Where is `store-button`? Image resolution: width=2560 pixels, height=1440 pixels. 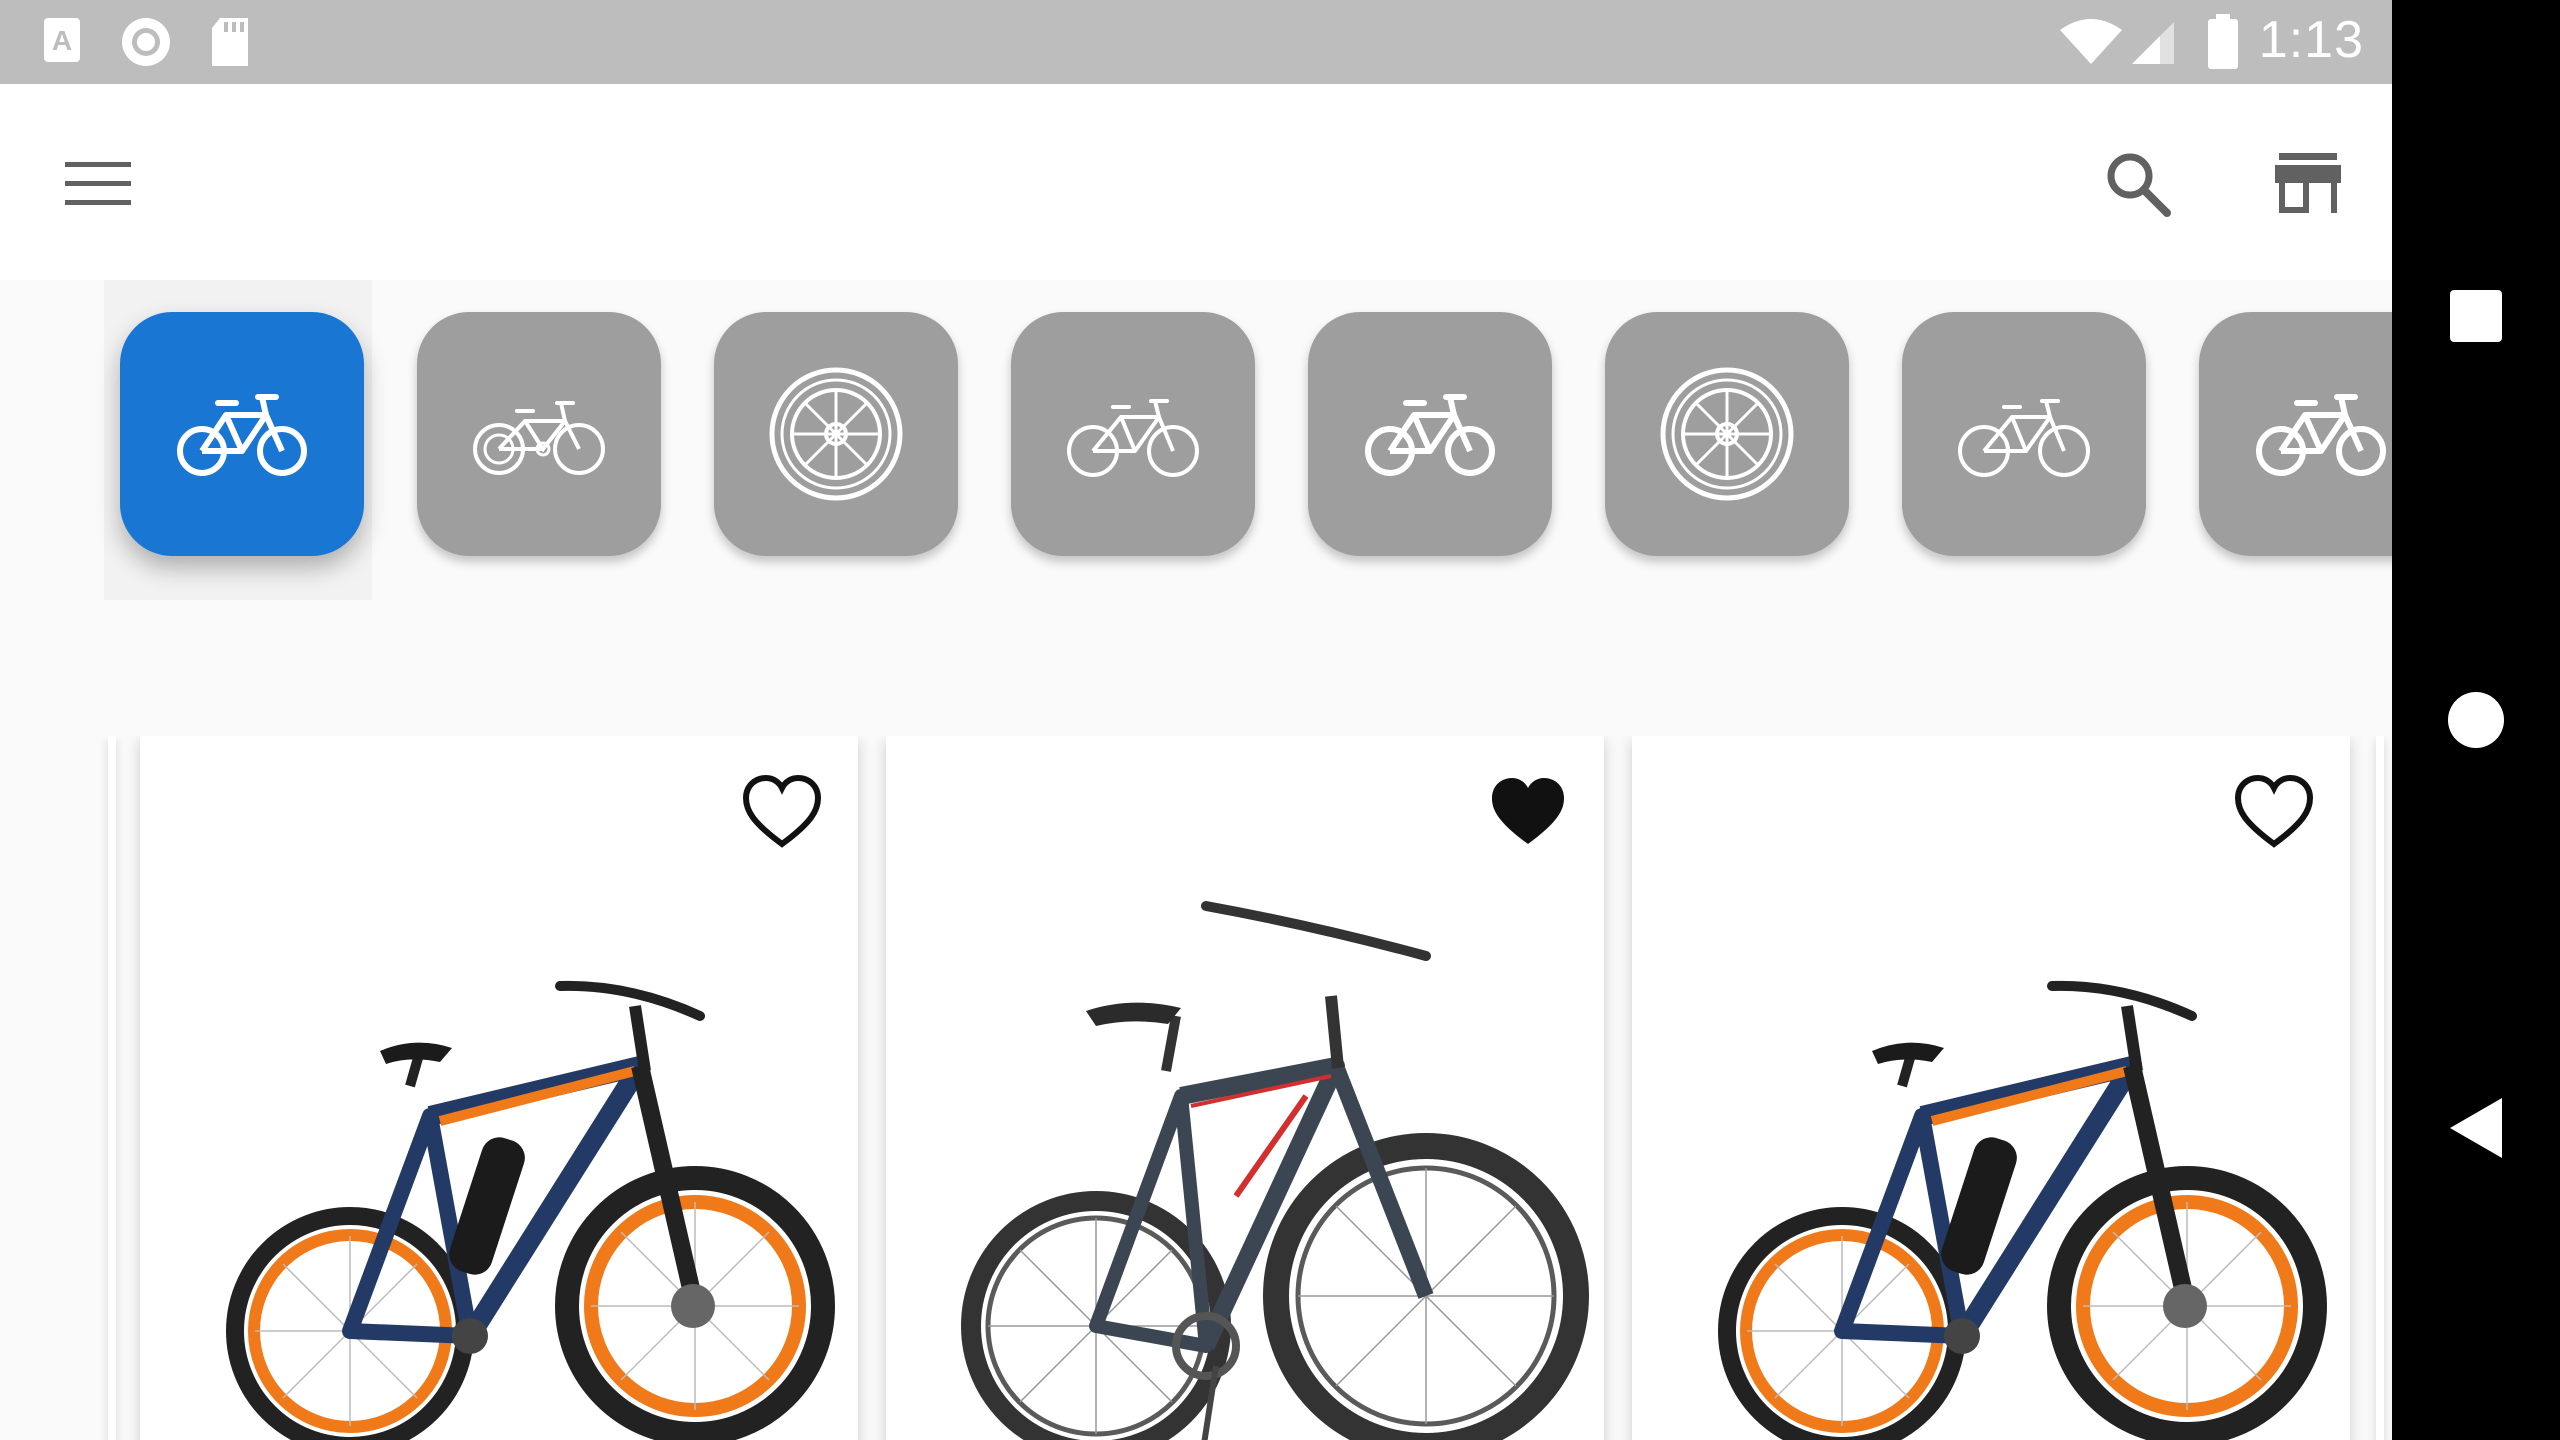 store-button is located at coordinates (2308, 184).